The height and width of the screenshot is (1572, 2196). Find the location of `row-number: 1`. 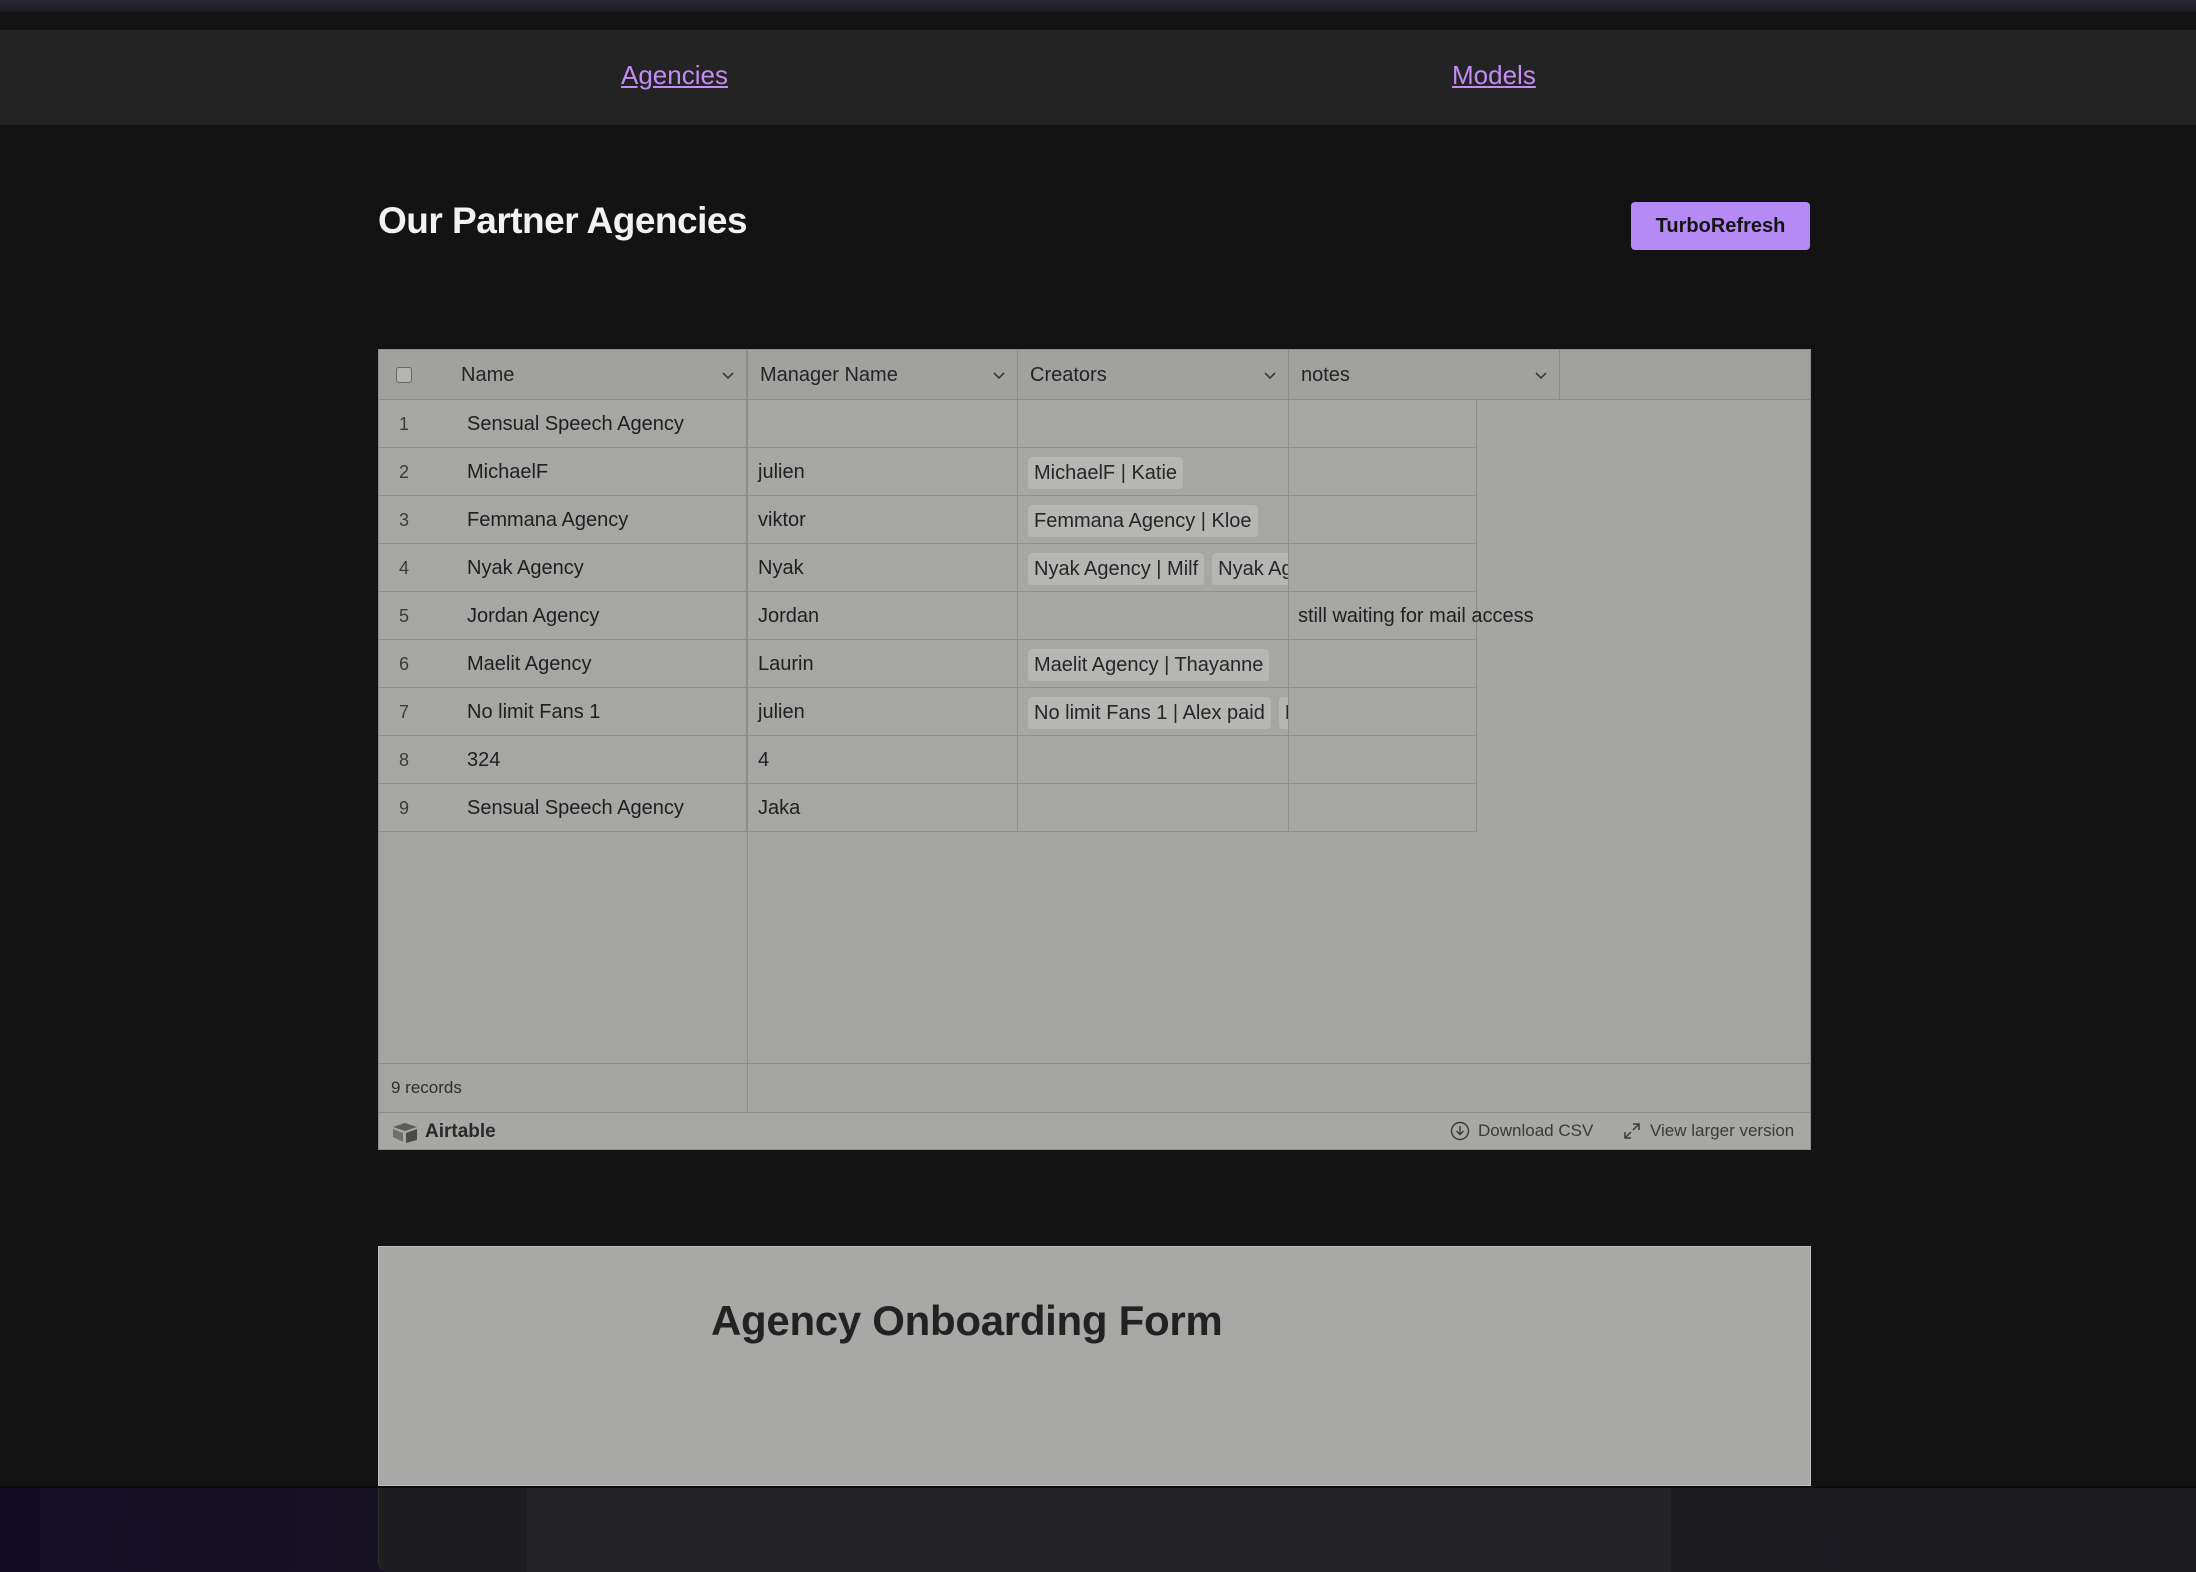

row-number: 1 is located at coordinates (414, 424).